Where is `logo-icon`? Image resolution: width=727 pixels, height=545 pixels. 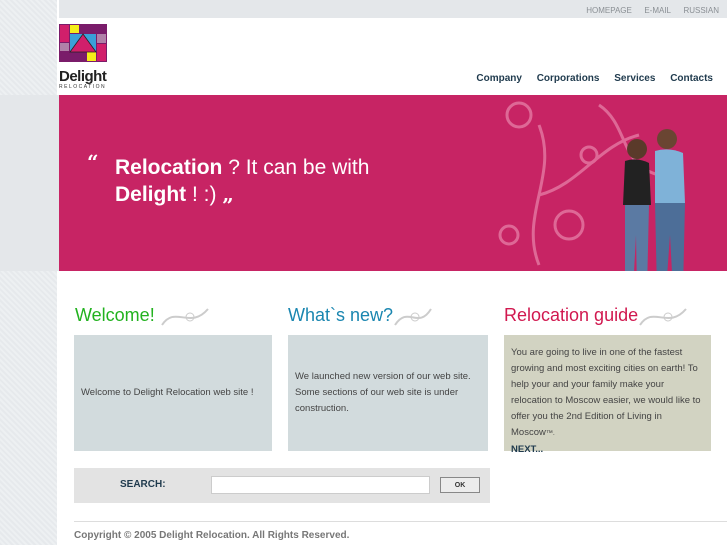
logo-icon is located at coordinates (83, 43).